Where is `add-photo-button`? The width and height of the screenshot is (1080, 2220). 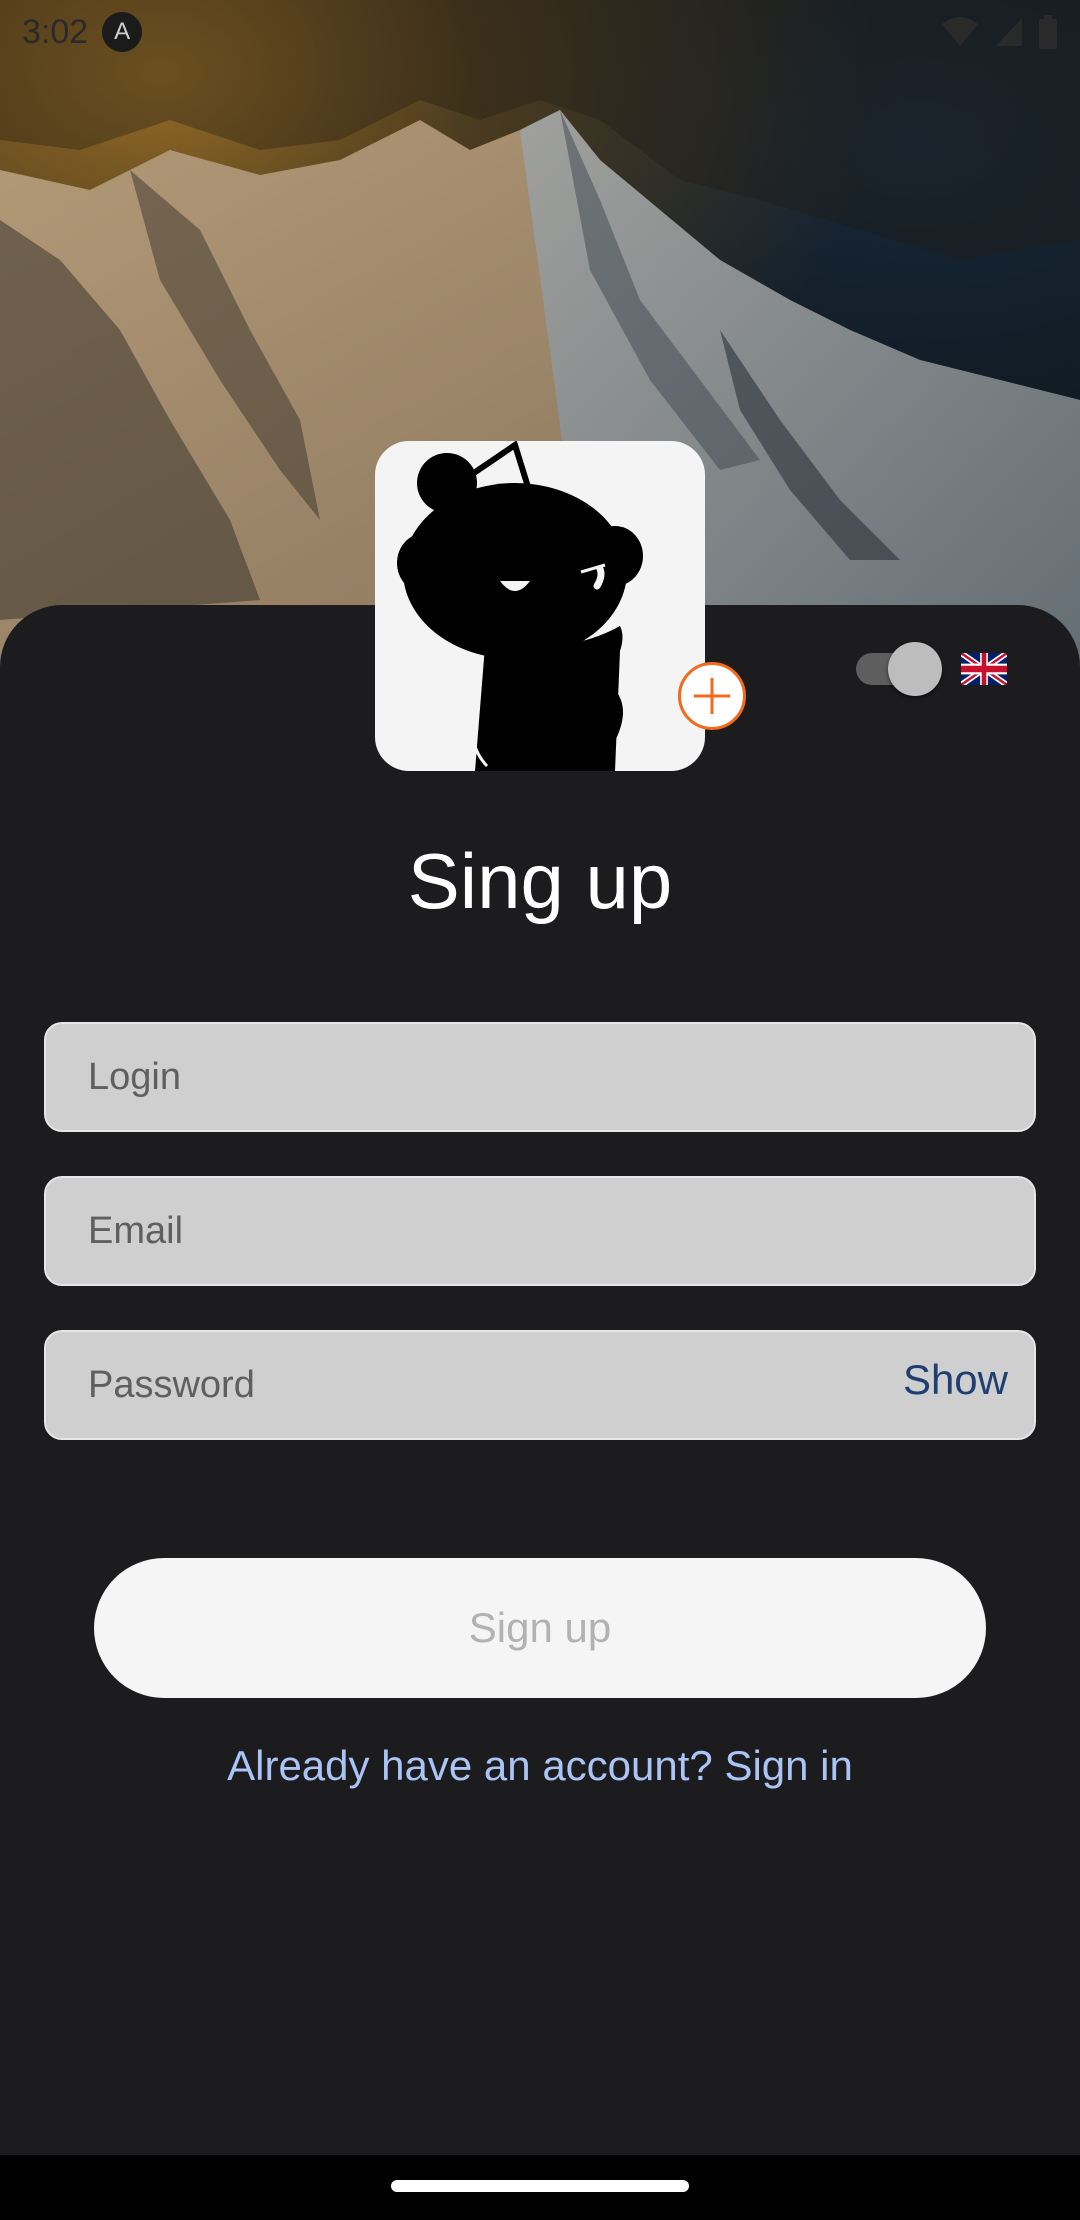
add-photo-button is located at coordinates (712, 696).